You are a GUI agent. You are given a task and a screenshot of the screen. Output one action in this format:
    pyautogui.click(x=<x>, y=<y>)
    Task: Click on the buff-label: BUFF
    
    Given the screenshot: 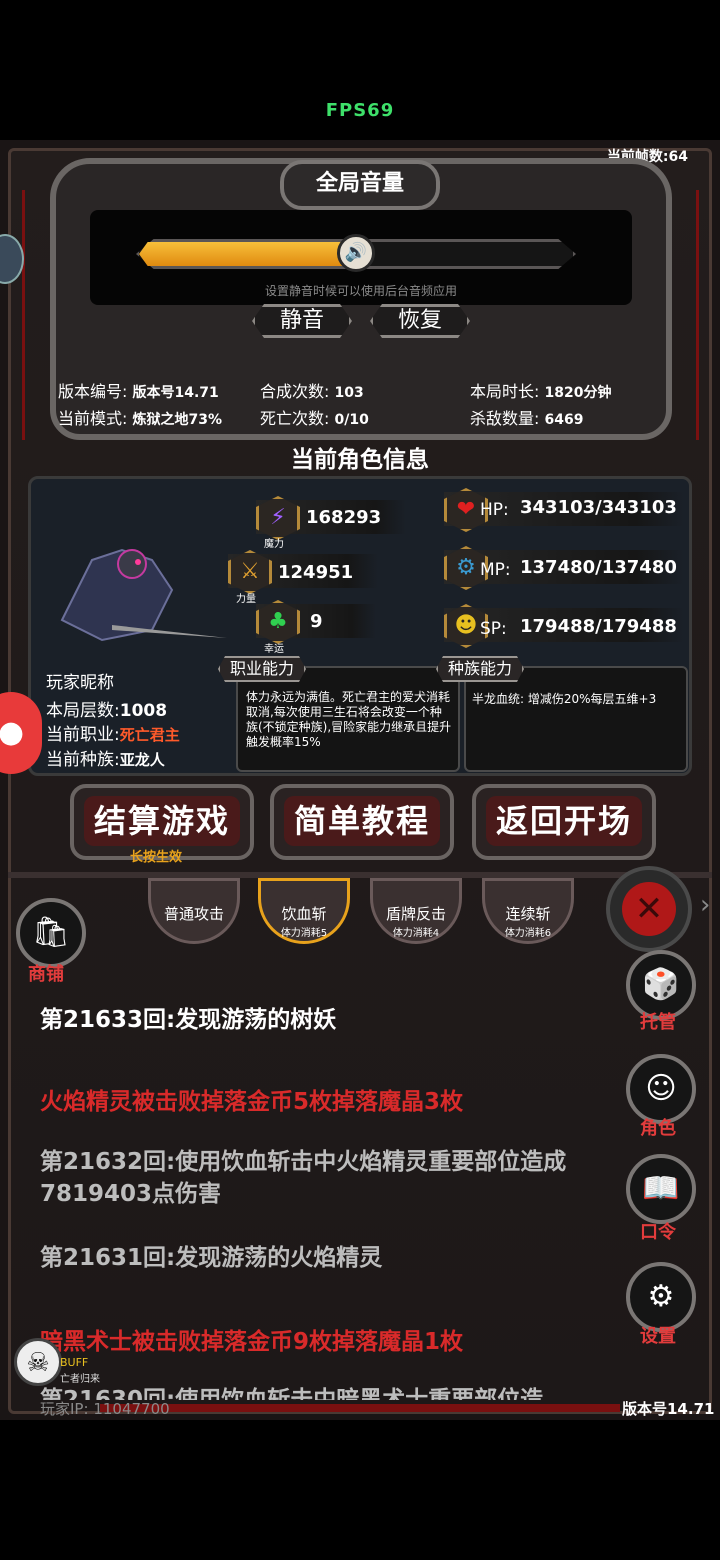 What is the action you would take?
    pyautogui.click(x=74, y=1362)
    